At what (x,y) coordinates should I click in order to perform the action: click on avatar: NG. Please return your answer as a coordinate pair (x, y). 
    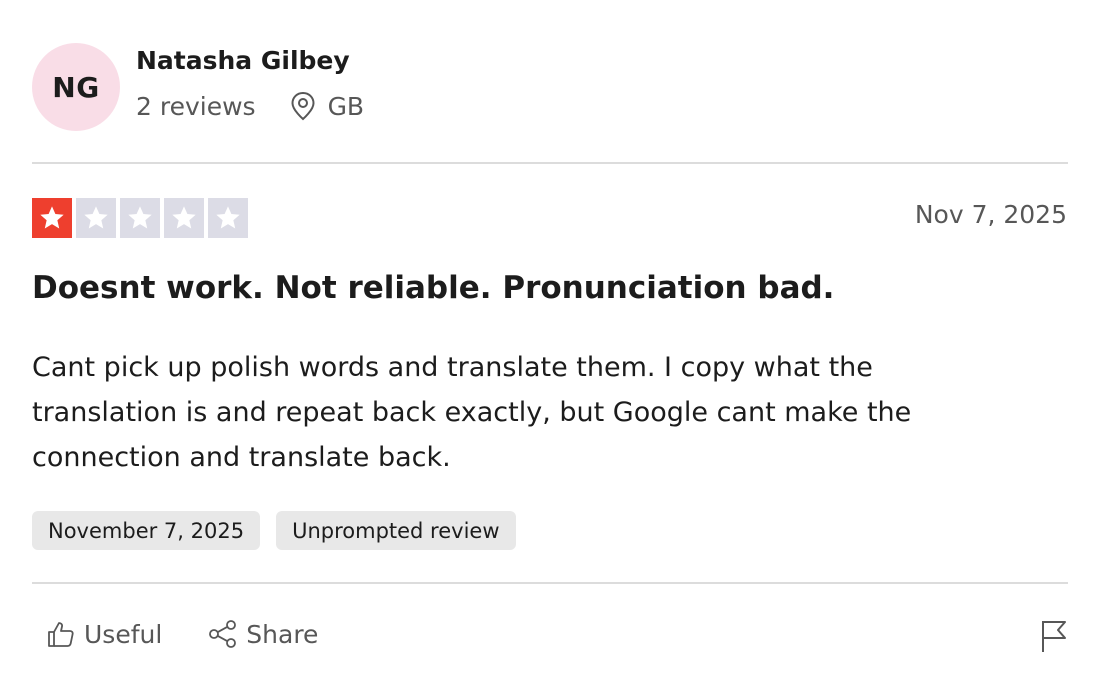
    Looking at the image, I should click on (76, 87).